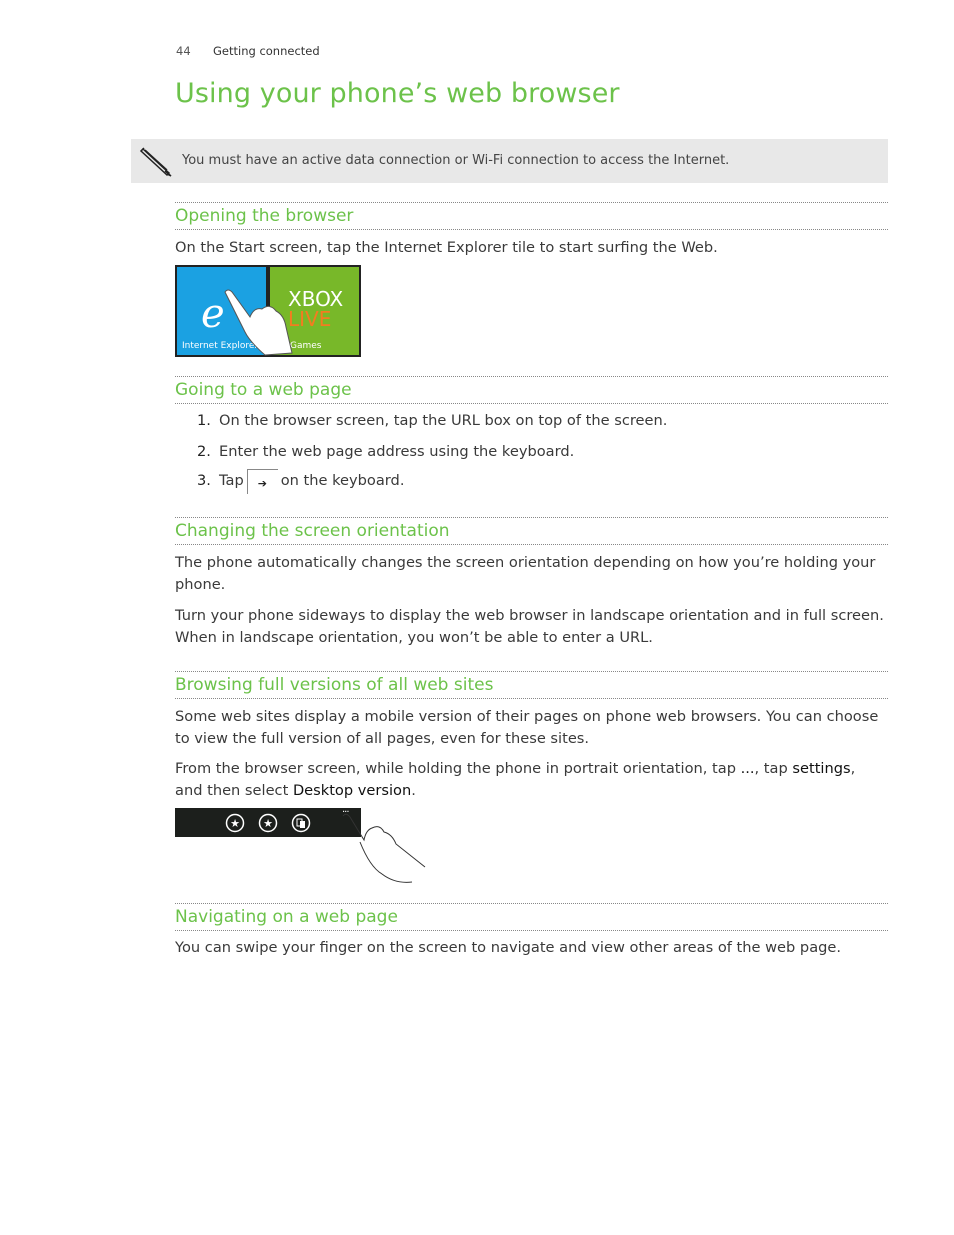 This screenshot has height=1235, width=954. I want to click on list-item: 3. Tap ➔ on the keyboard., so click(300, 481).